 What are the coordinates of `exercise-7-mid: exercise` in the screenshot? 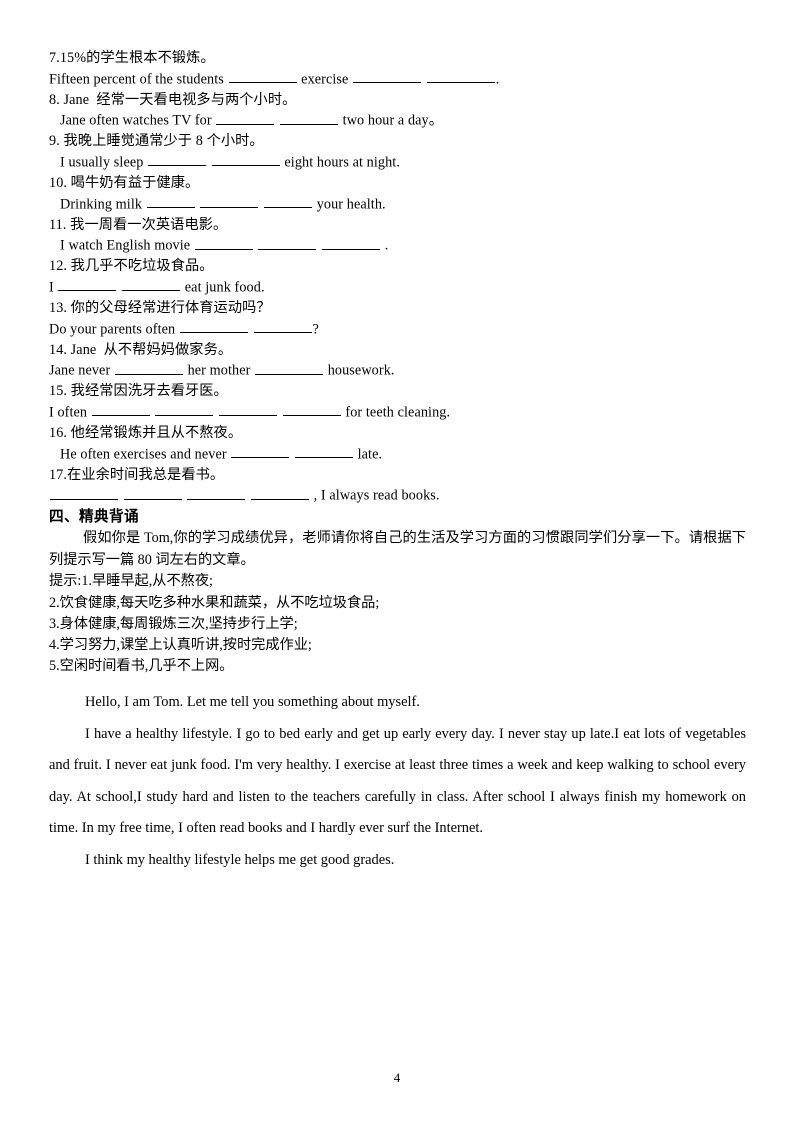 It's located at (325, 79).